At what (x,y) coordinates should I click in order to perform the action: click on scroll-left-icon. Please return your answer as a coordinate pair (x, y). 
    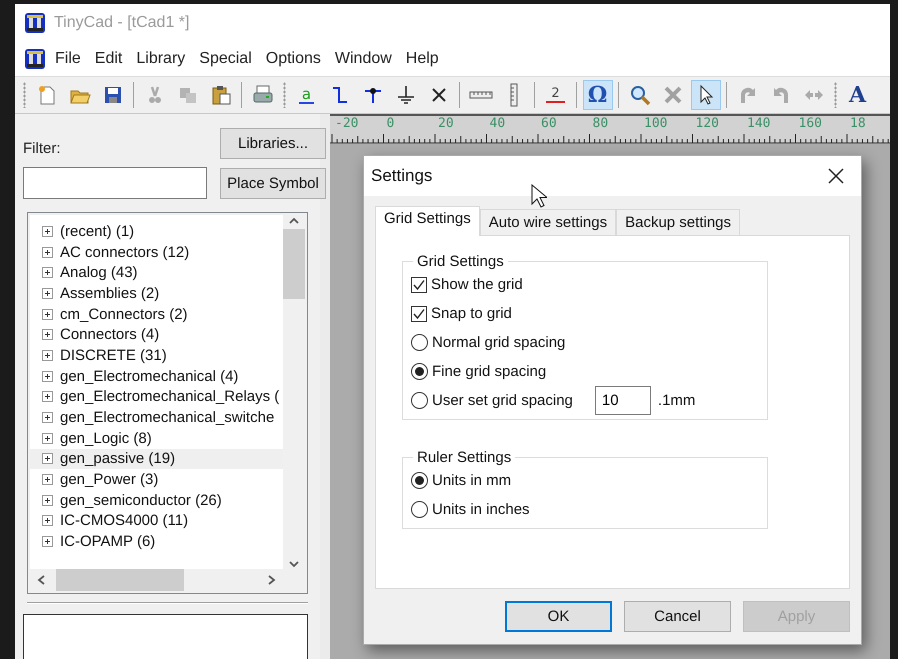
    Looking at the image, I should click on (41, 580).